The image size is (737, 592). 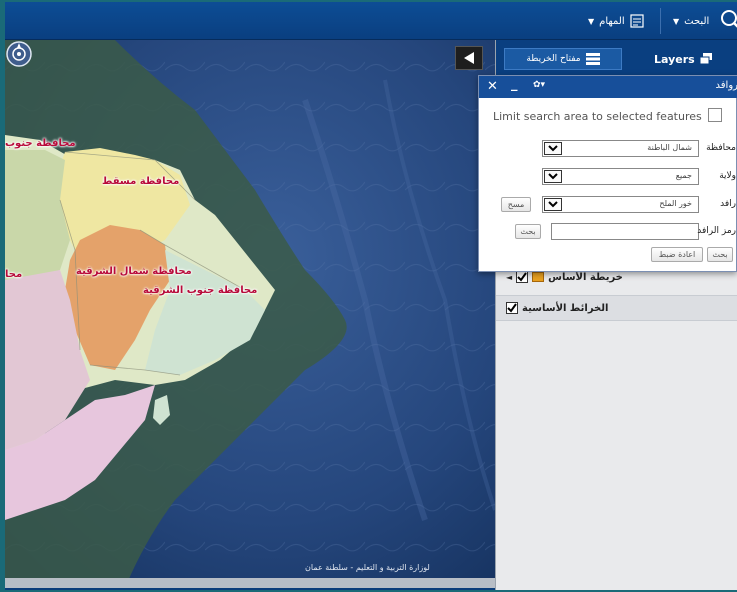 What do you see at coordinates (677, 254) in the screenshot?
I see `reset-button: اعادة ضبط` at bounding box center [677, 254].